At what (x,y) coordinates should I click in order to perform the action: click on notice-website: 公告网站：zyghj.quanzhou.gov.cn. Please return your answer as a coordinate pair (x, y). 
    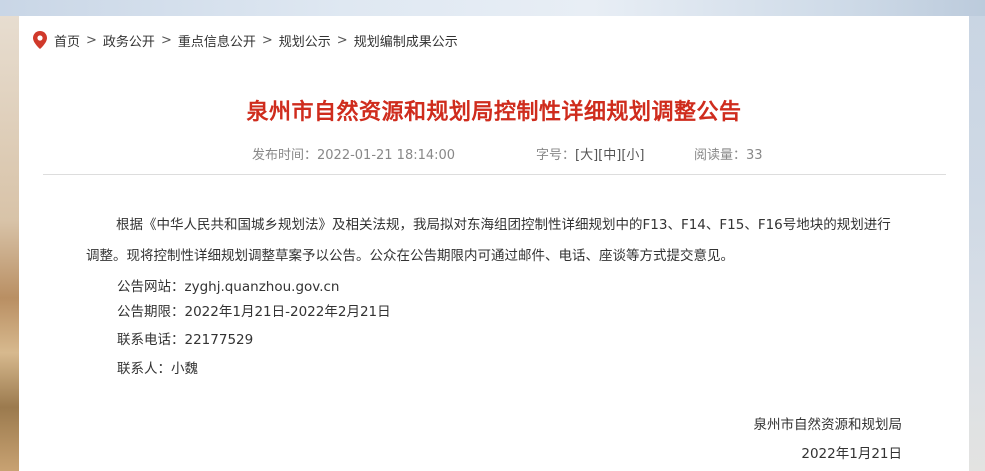
    Looking at the image, I should click on (228, 287).